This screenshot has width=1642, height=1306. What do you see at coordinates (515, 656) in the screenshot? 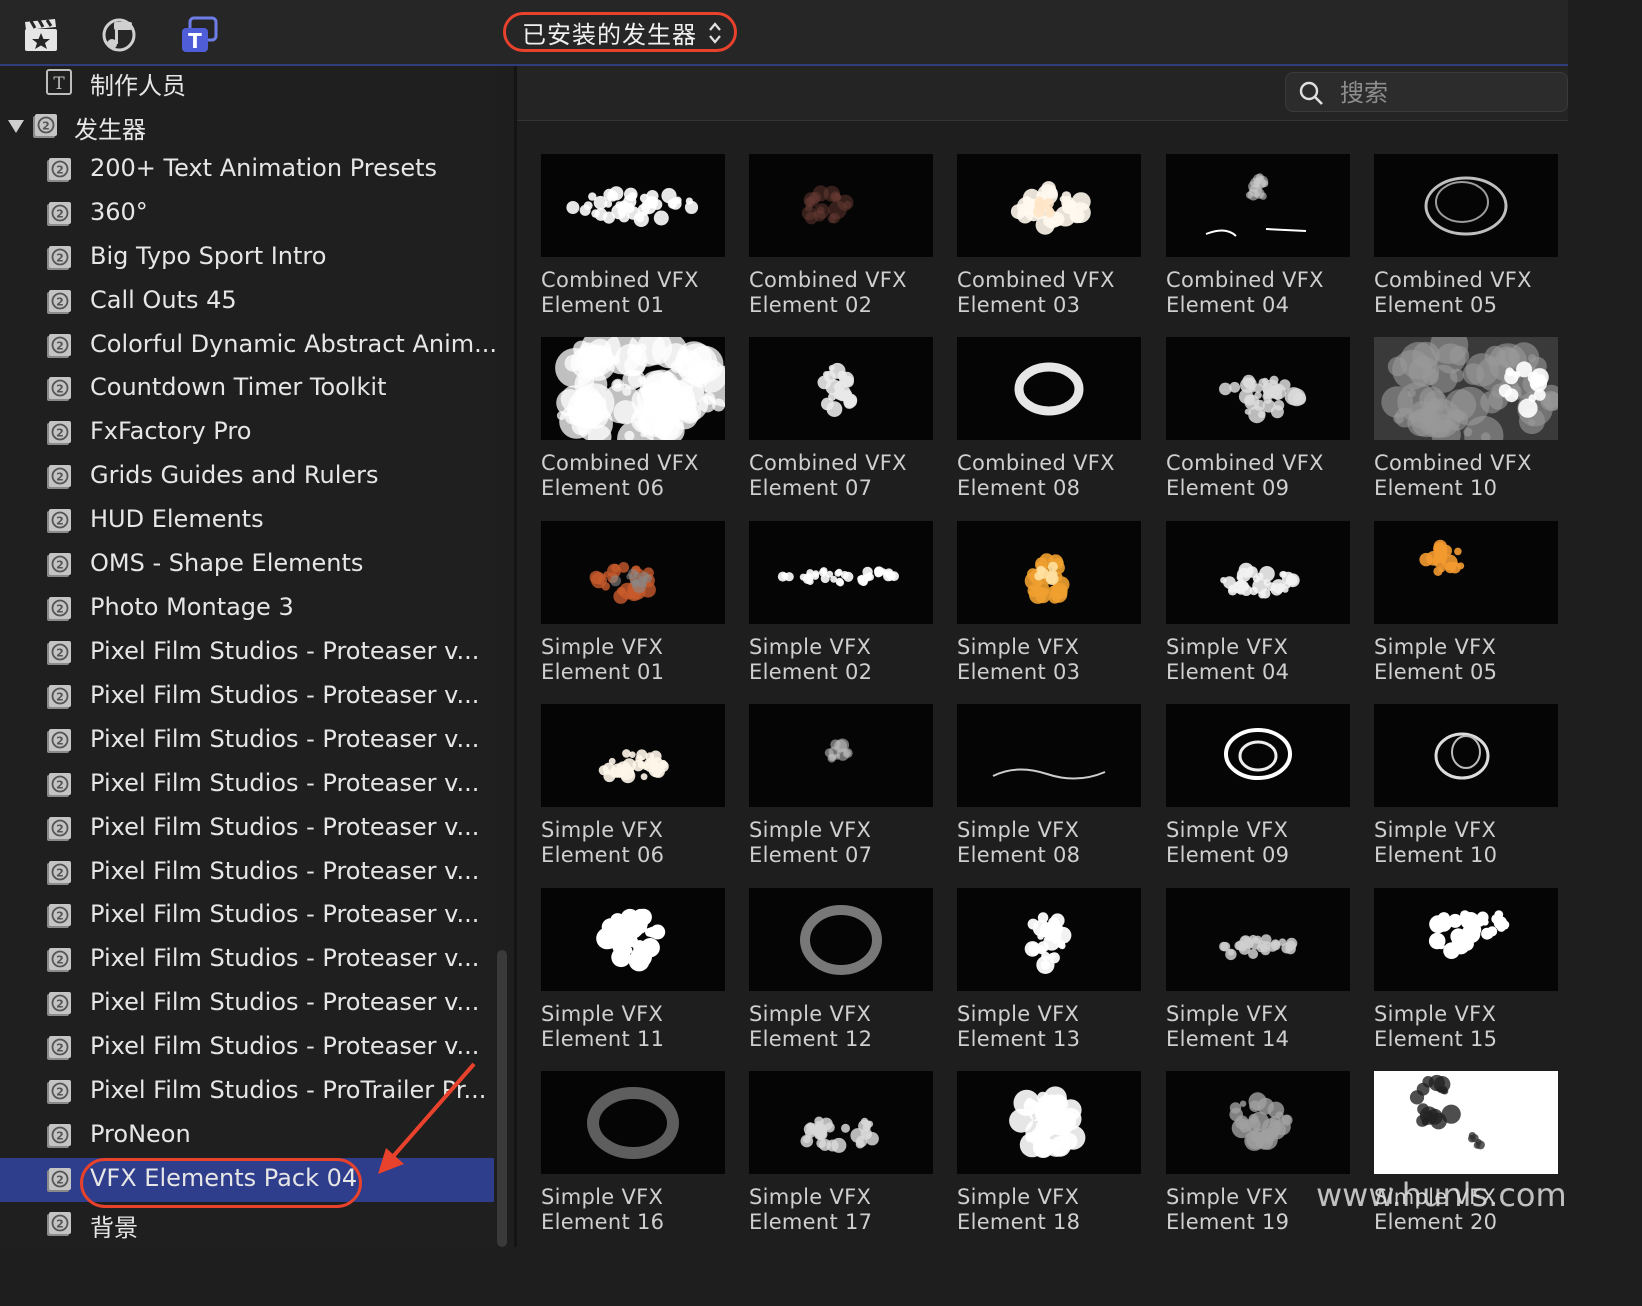
I see `pane-divider` at bounding box center [515, 656].